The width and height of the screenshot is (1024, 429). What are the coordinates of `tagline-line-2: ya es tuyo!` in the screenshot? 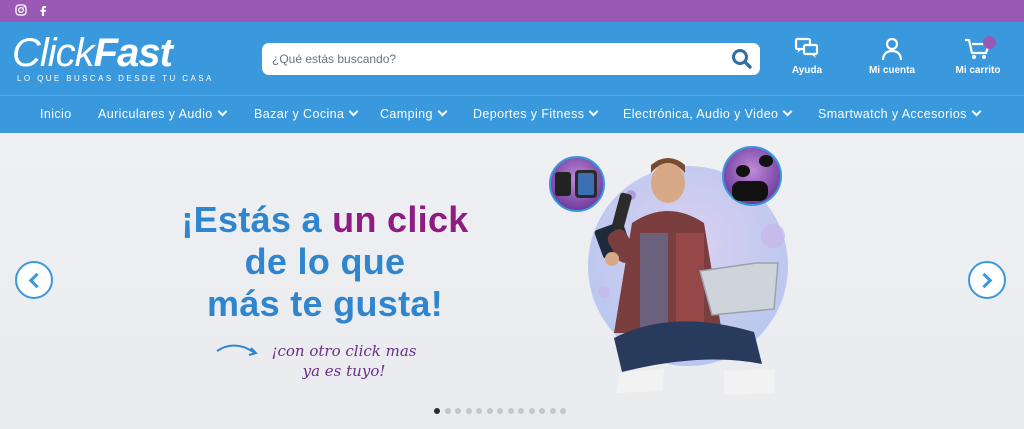 It's located at (344, 371).